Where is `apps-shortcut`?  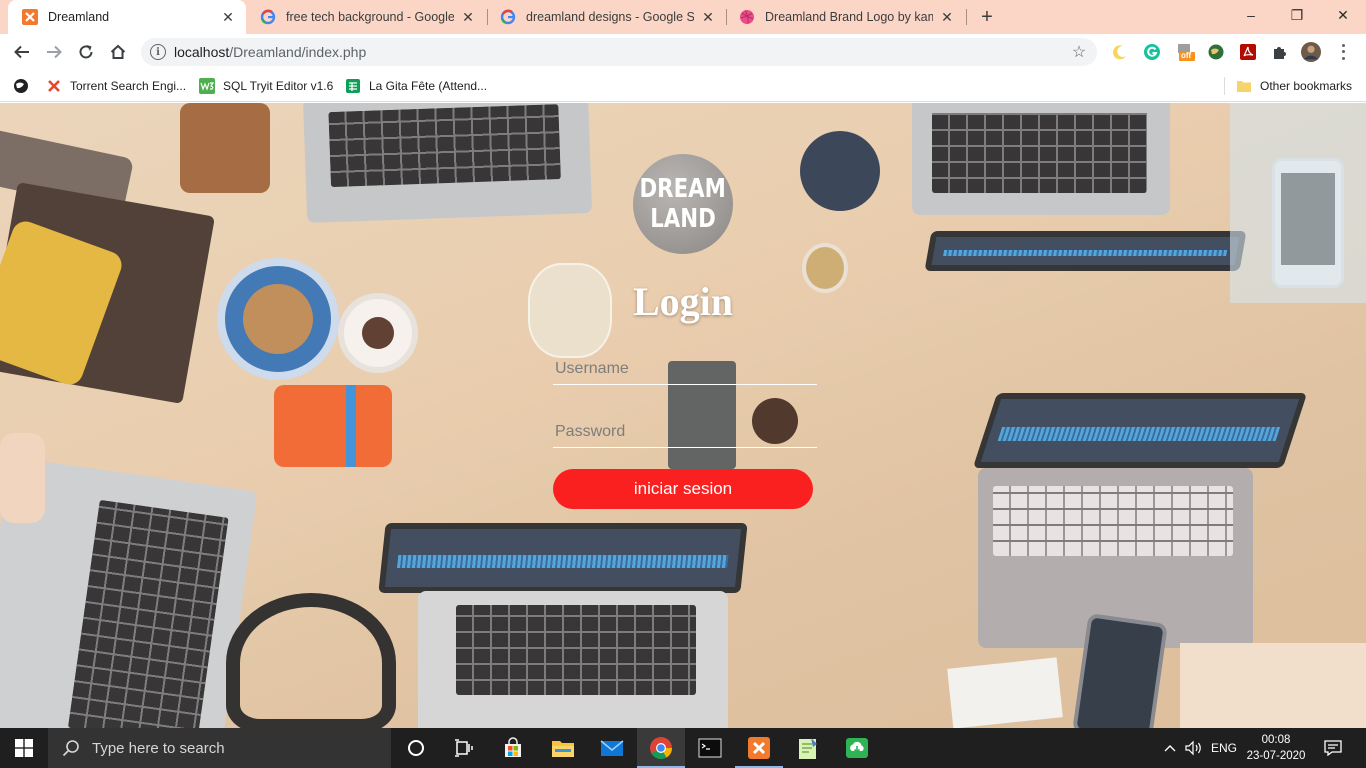
apps-shortcut is located at coordinates (25, 86).